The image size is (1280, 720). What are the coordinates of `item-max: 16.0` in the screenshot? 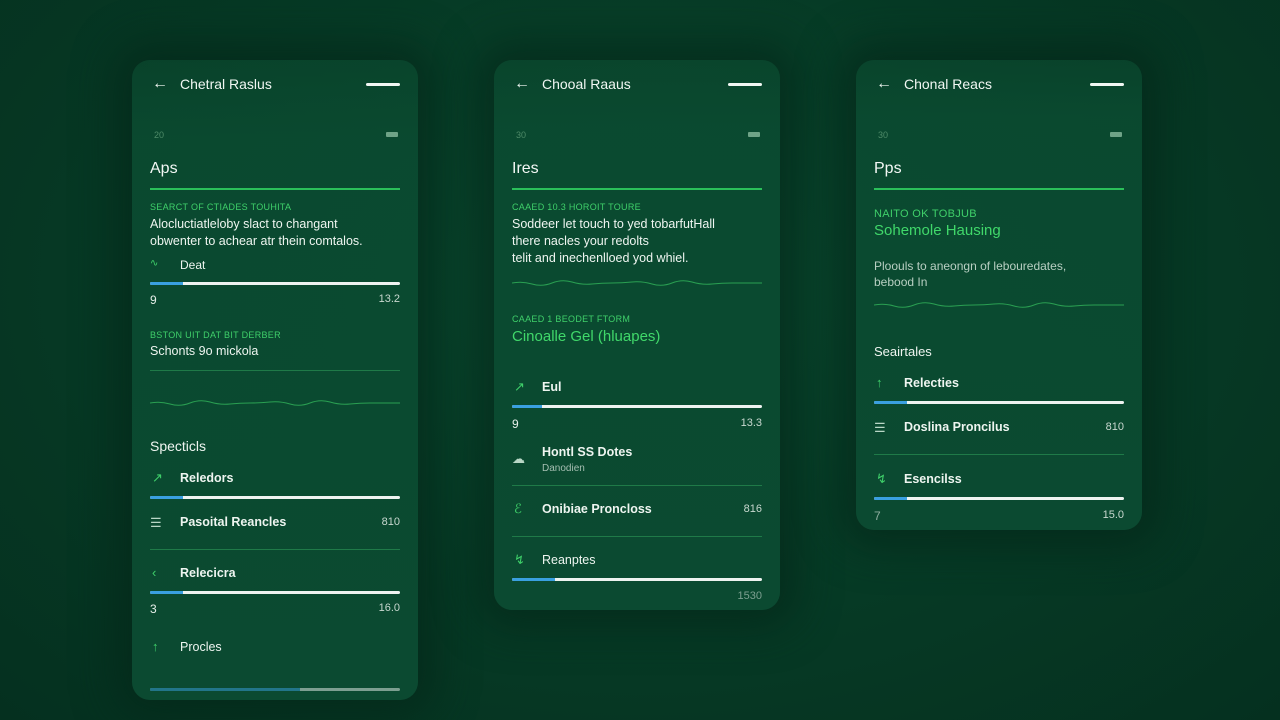 It's located at (389, 608).